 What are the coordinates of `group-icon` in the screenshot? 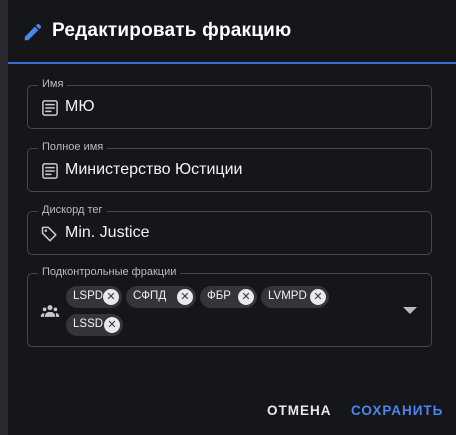 It's located at (50, 311).